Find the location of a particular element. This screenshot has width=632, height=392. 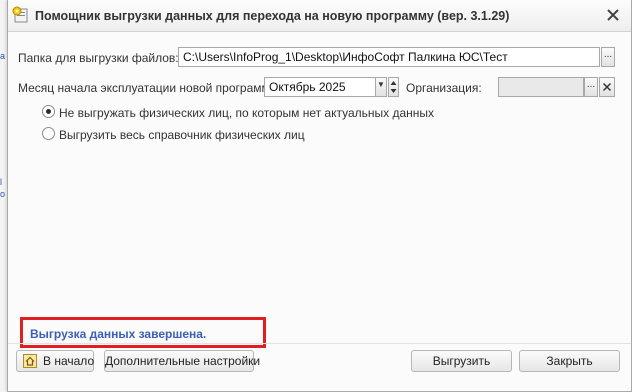

home-icon is located at coordinates (30, 361).